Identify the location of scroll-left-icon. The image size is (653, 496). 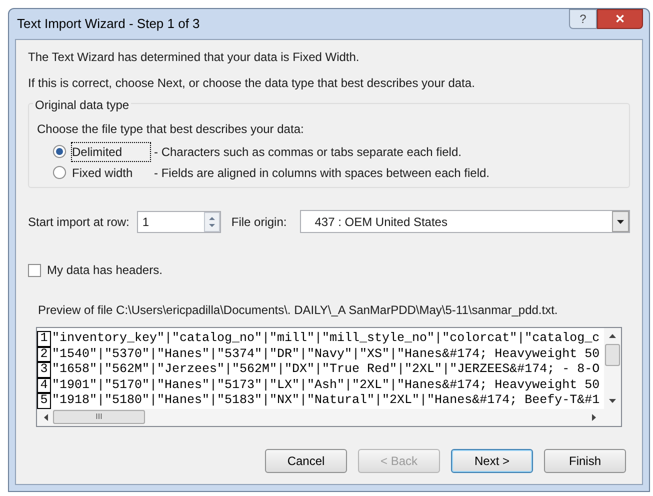
(46, 417).